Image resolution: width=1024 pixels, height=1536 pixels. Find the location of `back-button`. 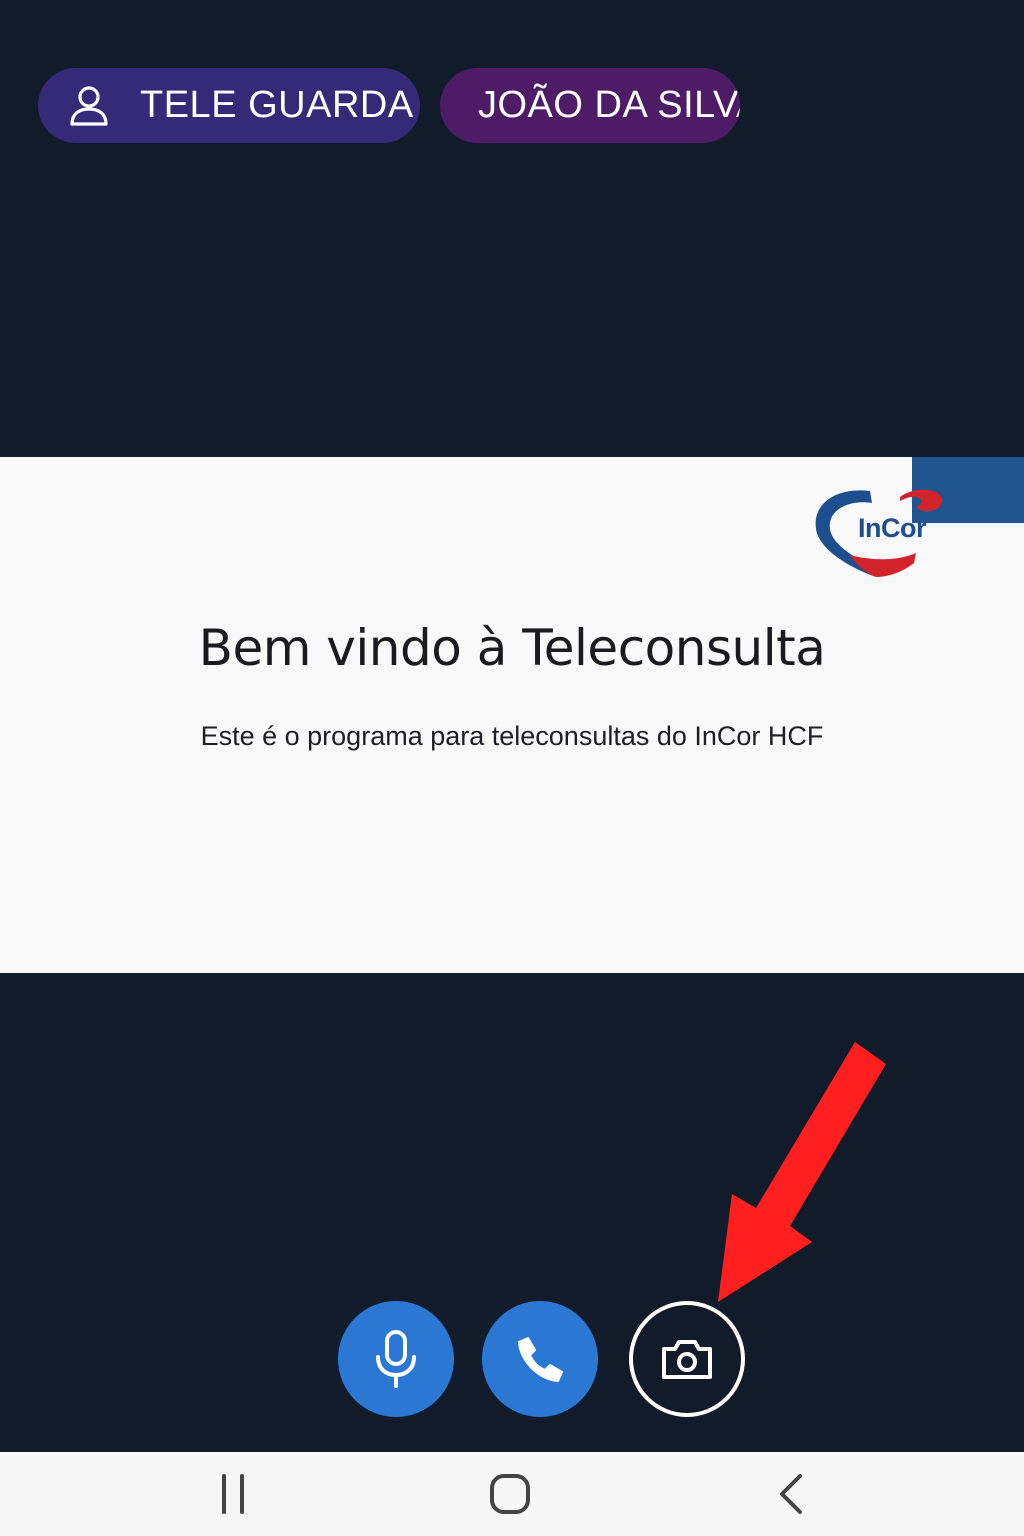

back-button is located at coordinates (790, 1494).